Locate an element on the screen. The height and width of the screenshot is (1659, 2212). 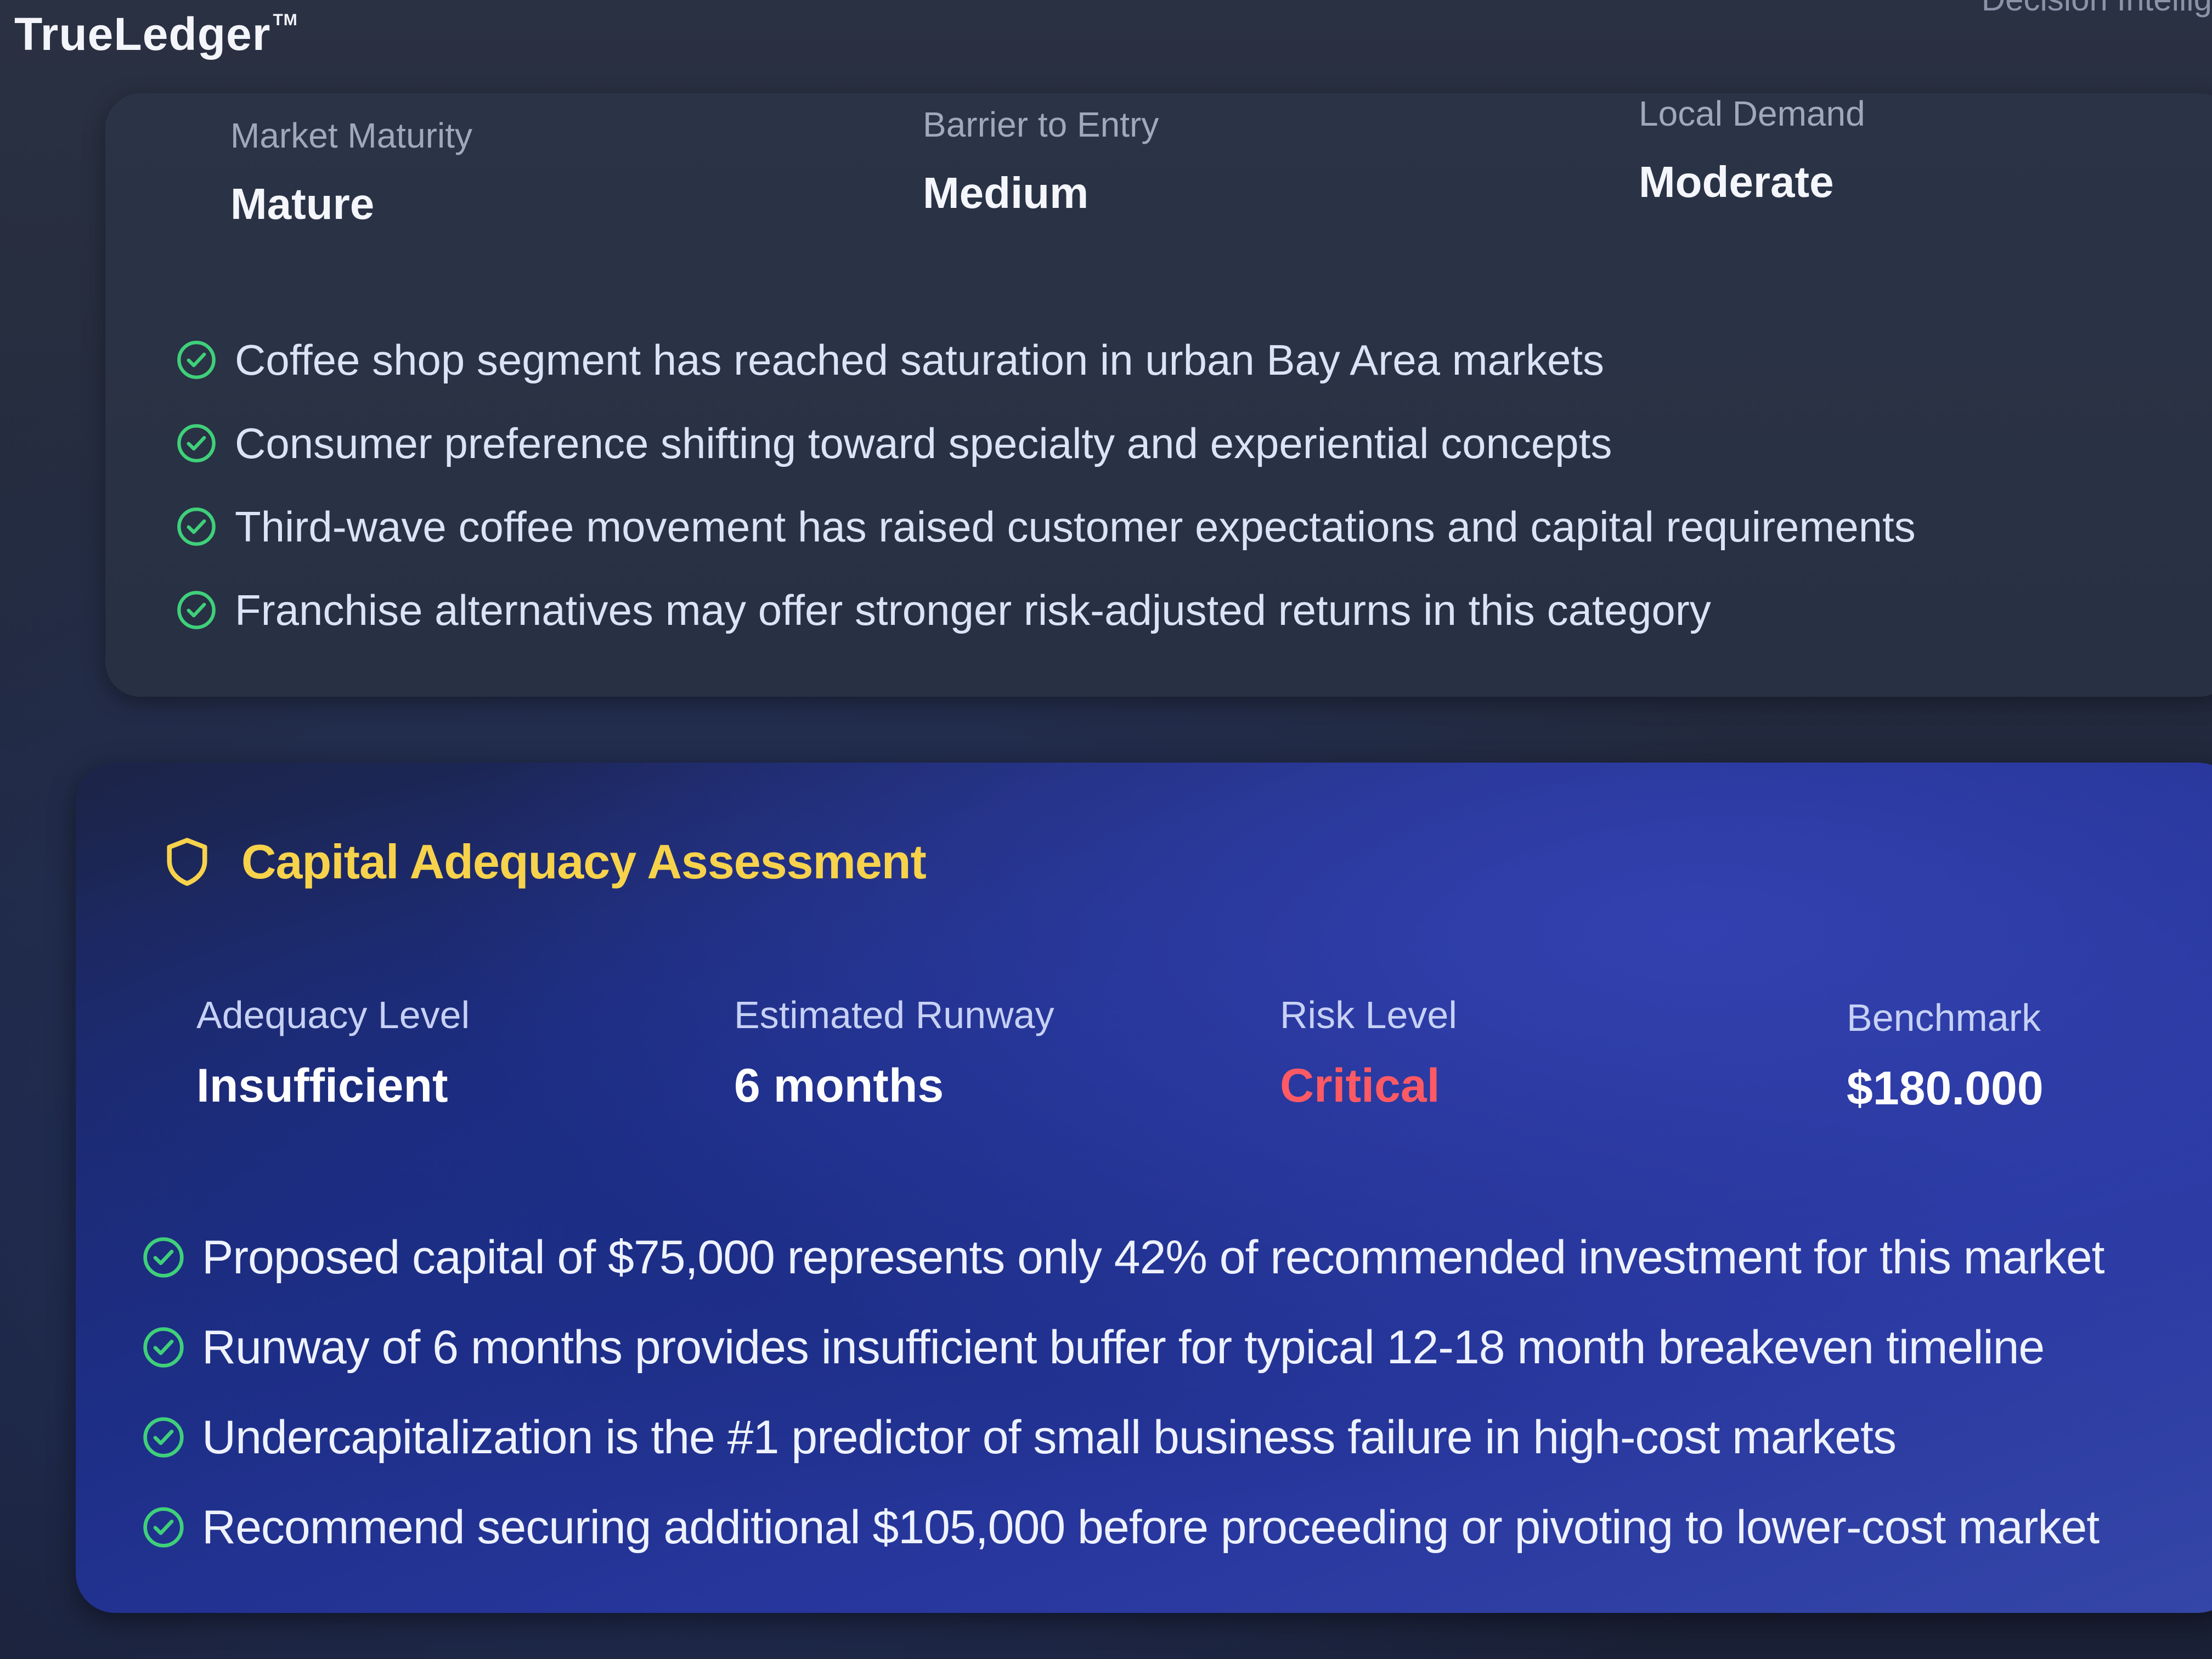
metric-label: Estimated Runway is located at coordinates (894, 1015).